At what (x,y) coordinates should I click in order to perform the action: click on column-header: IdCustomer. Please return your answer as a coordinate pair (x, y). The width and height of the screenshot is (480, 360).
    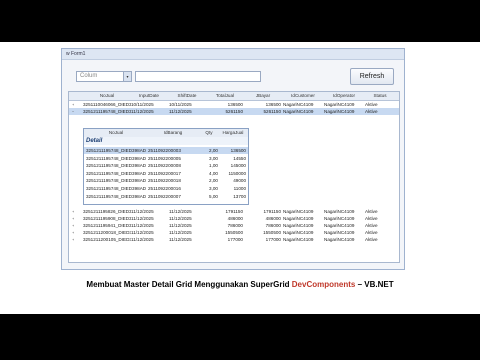
    Looking at the image, I should click on (303, 96).